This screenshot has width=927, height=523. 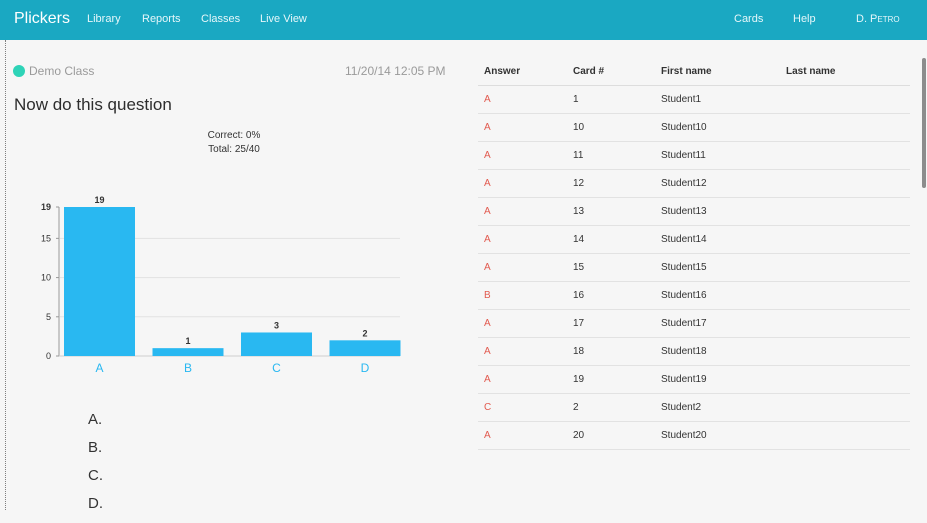 What do you see at coordinates (62, 71) in the screenshot?
I see `class-name: Demo Class` at bounding box center [62, 71].